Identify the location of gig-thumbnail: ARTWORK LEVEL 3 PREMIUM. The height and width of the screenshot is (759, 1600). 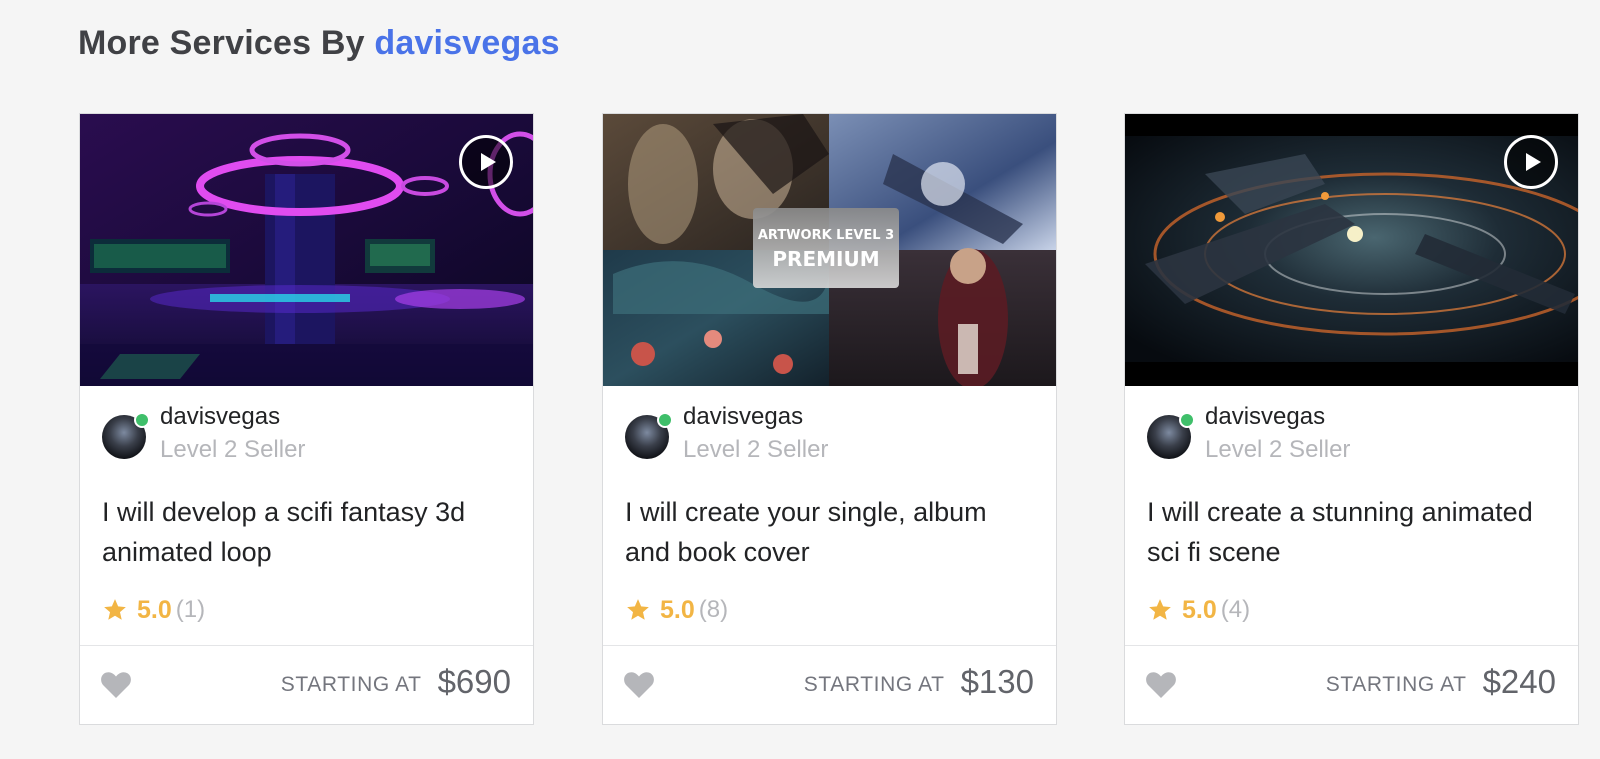
(829, 250).